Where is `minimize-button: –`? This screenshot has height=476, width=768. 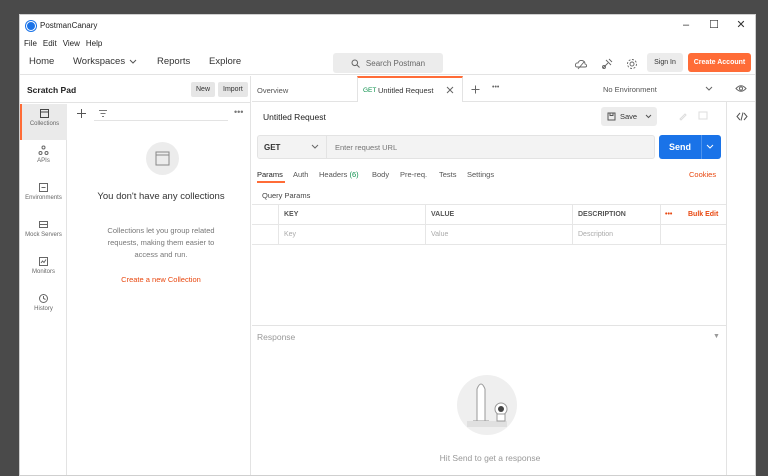
minimize-button: – is located at coordinates (686, 25).